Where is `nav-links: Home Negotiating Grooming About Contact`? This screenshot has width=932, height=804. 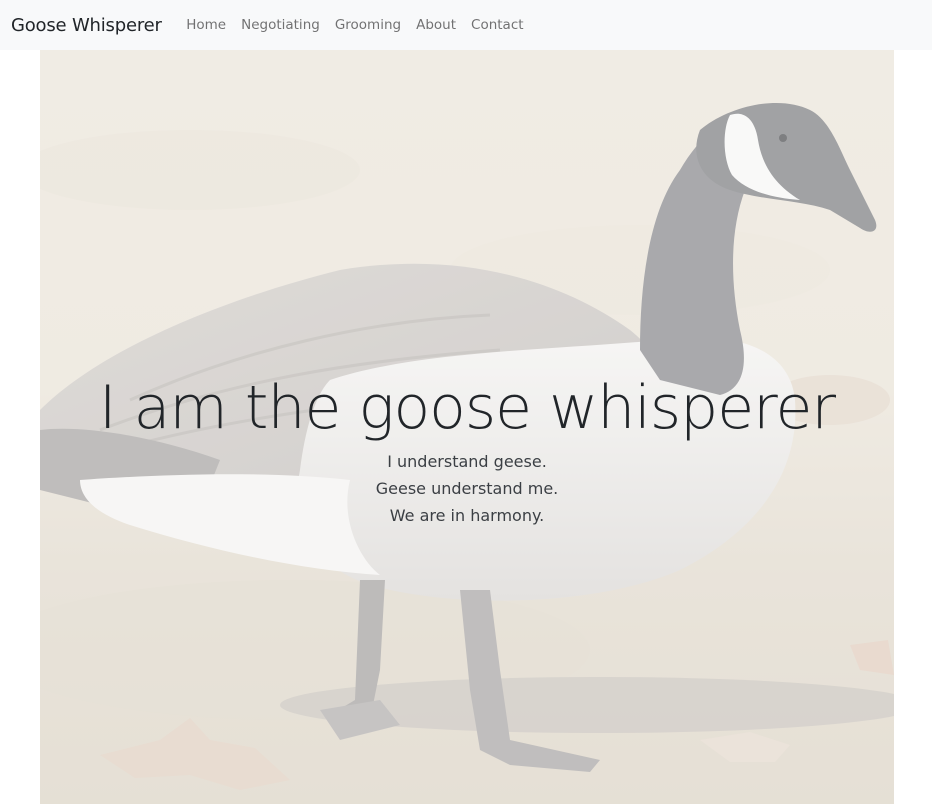
nav-links: Home Negotiating Grooming About Contact is located at coordinates (355, 25).